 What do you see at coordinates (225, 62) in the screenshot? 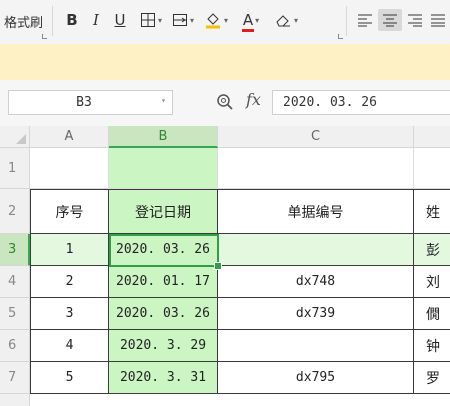
I see `notification-bar` at bounding box center [225, 62].